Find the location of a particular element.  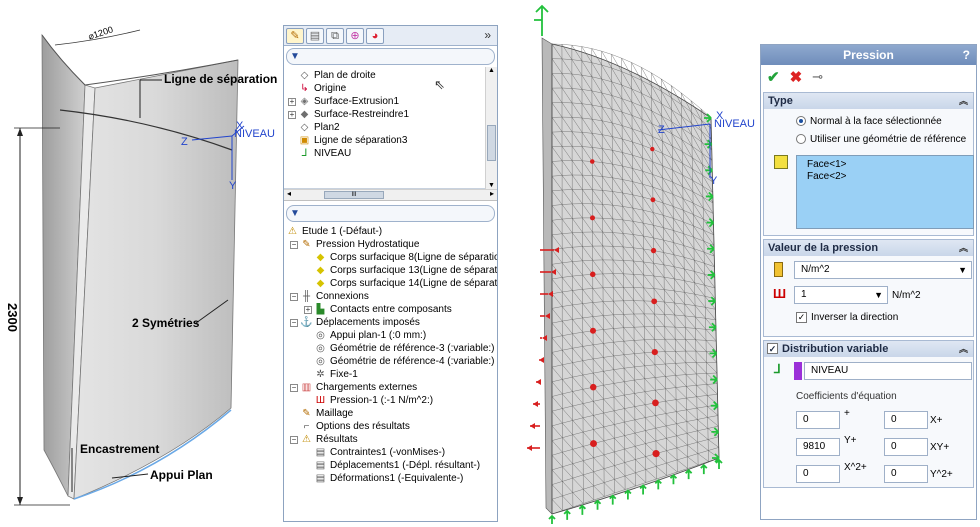

scroll-up-icon: ▲ is located at coordinates (491, 70).